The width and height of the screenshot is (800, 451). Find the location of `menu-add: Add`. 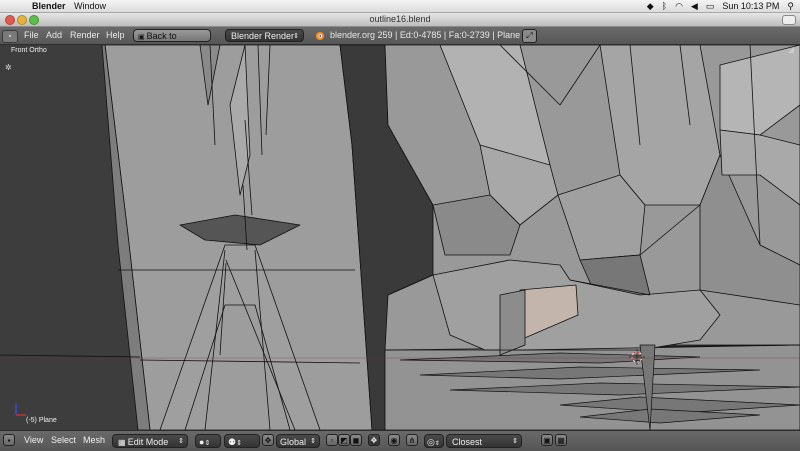

menu-add: Add is located at coordinates (54, 35).